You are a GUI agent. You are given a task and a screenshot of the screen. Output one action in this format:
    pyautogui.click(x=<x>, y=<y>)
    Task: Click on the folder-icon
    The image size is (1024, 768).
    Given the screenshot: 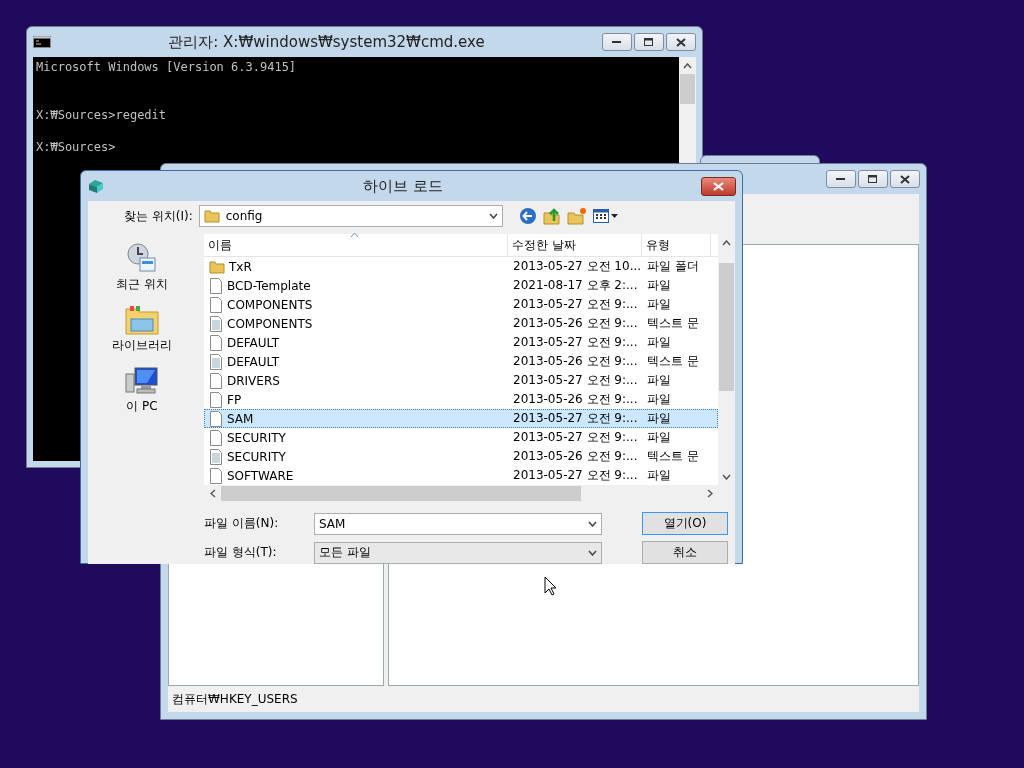 What is the action you would take?
    pyautogui.click(x=217, y=266)
    